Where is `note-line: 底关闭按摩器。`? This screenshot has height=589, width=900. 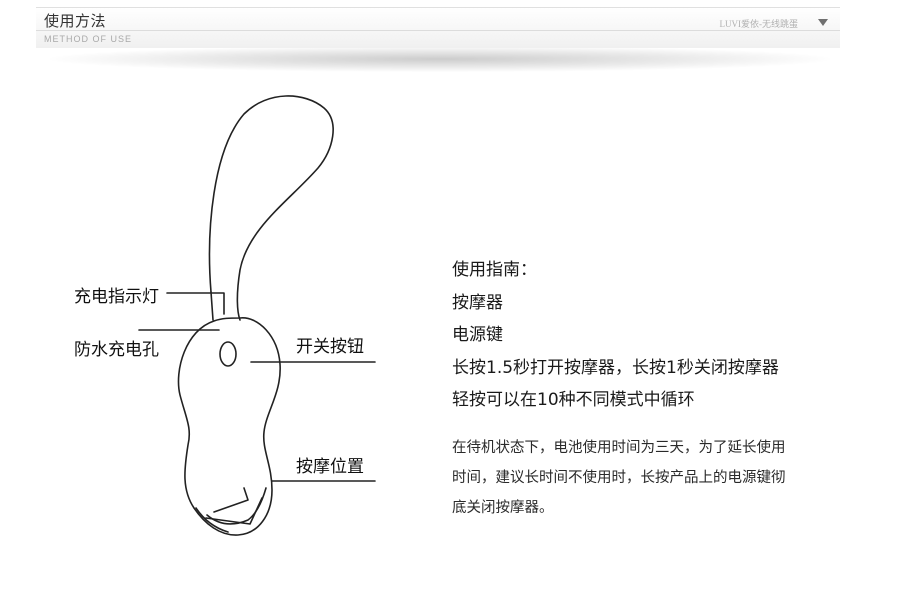
note-line: 底关闭按摩器。 is located at coordinates (503, 508).